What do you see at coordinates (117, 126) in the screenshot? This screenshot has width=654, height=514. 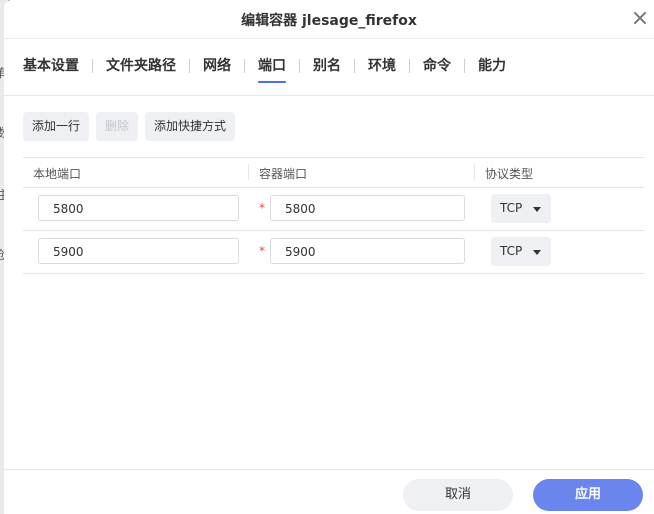 I see `delete-button: 删除` at bounding box center [117, 126].